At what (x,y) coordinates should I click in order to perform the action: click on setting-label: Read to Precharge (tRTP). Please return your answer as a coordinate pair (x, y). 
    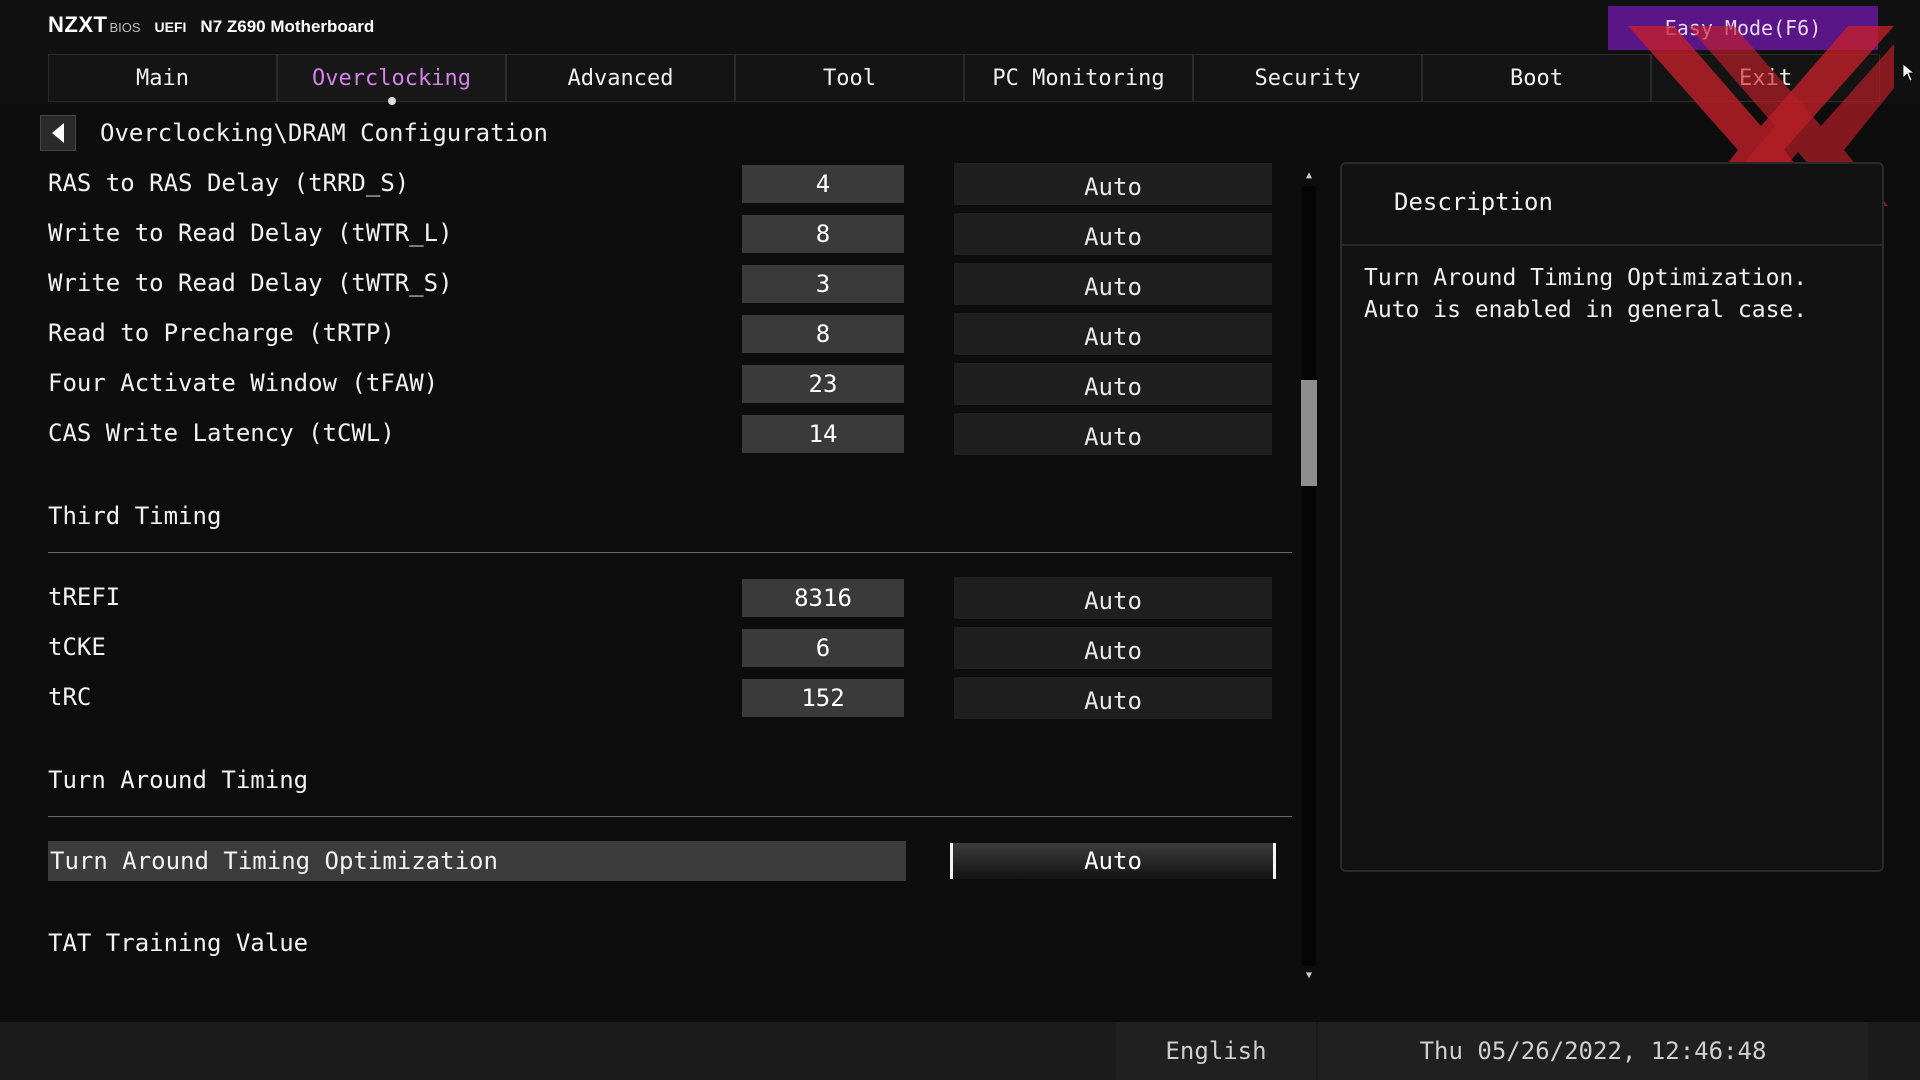
    Looking at the image, I should click on (221, 333).